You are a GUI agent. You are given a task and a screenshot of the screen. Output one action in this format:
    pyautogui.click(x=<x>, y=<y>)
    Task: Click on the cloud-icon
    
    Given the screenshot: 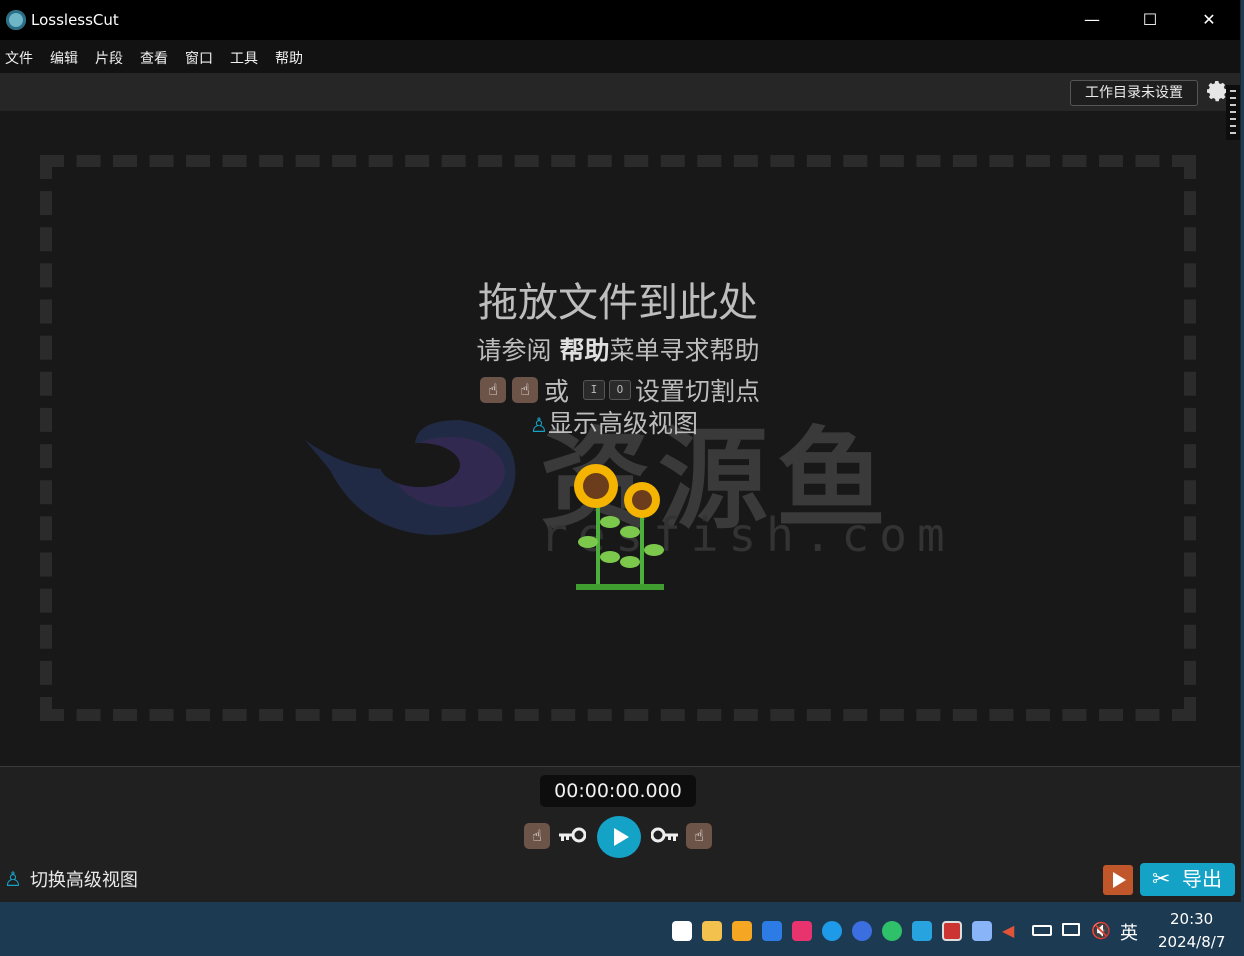 What is the action you would take?
    pyautogui.click(x=832, y=931)
    